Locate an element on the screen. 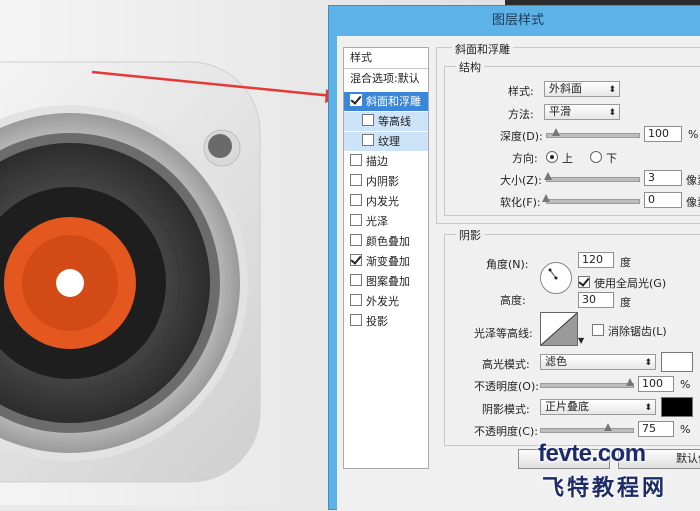 This screenshot has width=700, height=511. style-item-bevel-emboss: 斜面和浮雕 is located at coordinates (386, 101).